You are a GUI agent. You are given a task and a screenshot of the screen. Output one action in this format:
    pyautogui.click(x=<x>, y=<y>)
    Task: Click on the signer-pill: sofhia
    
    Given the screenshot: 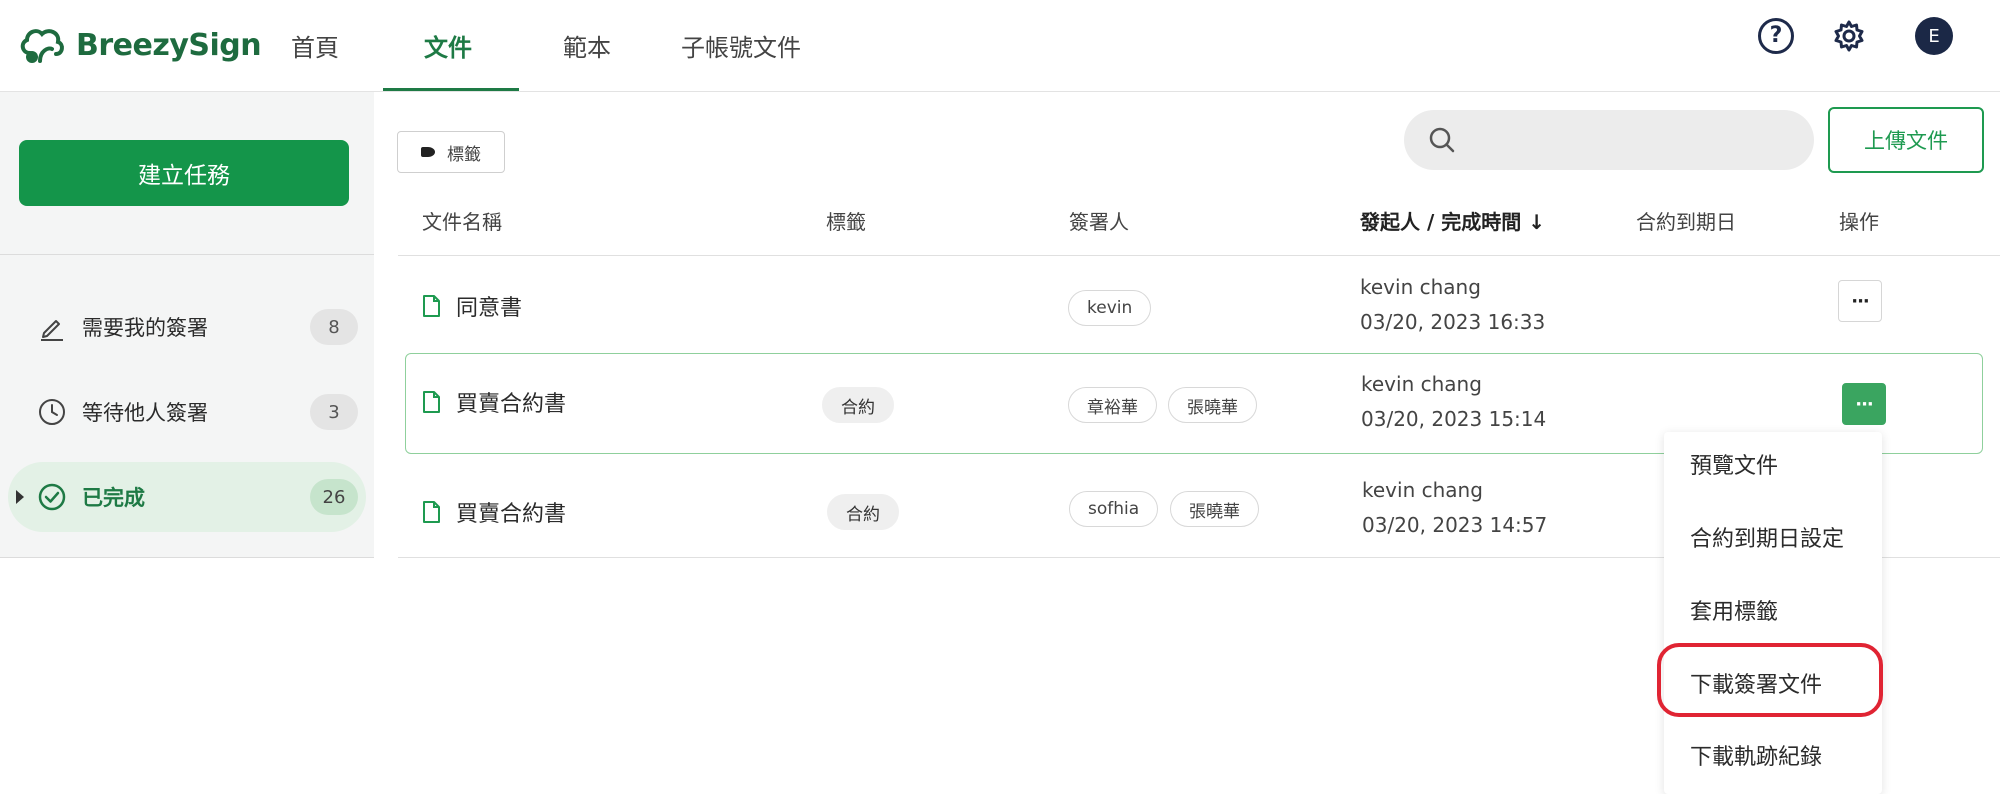 What is the action you would take?
    pyautogui.click(x=1114, y=509)
    